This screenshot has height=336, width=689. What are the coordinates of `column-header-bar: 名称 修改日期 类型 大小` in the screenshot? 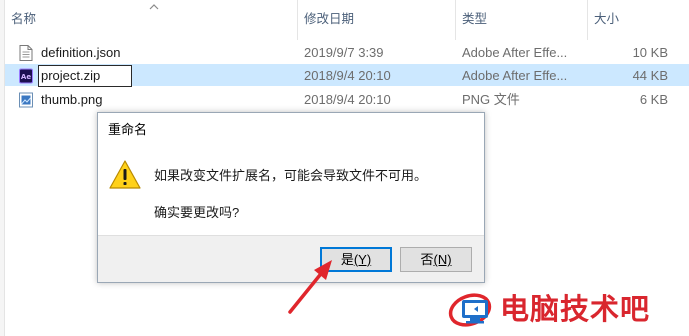 It's located at (344, 20).